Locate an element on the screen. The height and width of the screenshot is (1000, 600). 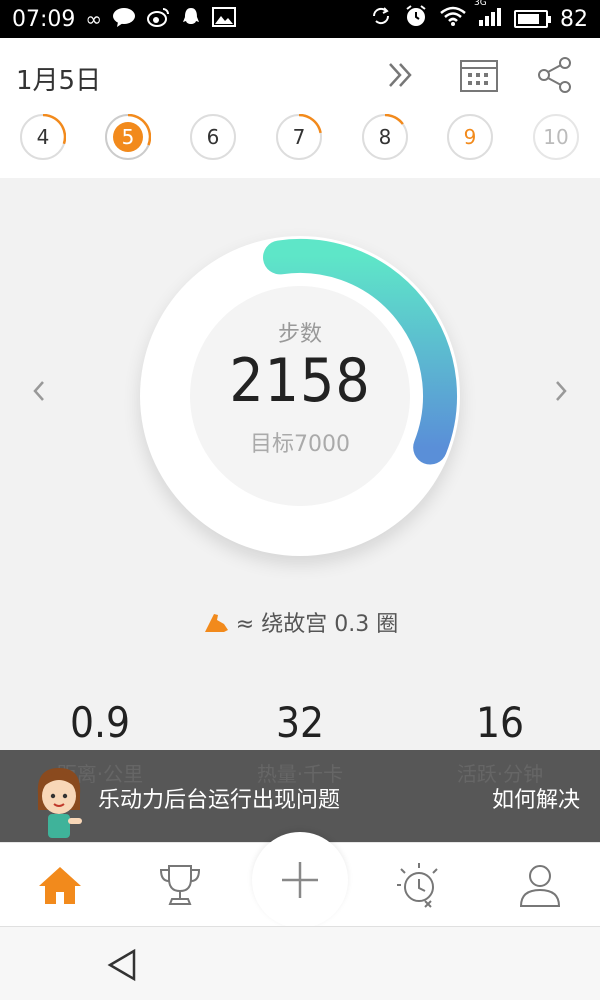
day-label: 6 is located at coordinates (213, 137).